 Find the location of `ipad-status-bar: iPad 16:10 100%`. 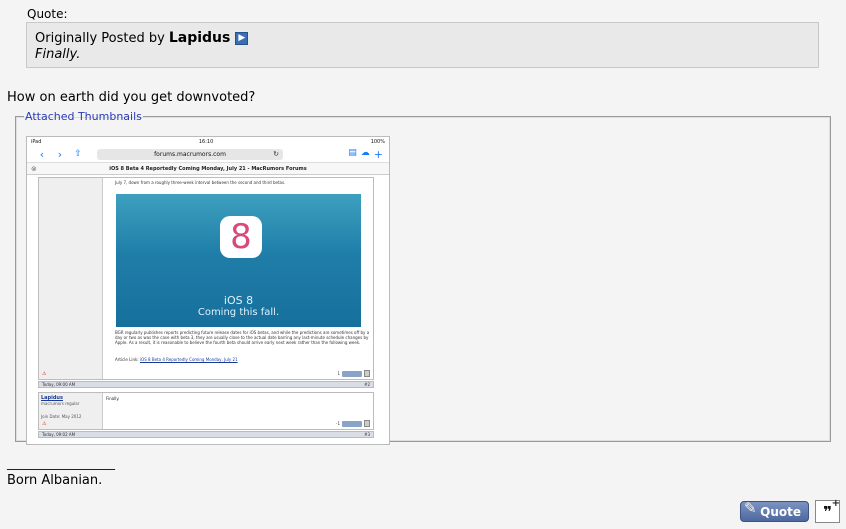

ipad-status-bar: iPad 16:10 100% is located at coordinates (208, 141).